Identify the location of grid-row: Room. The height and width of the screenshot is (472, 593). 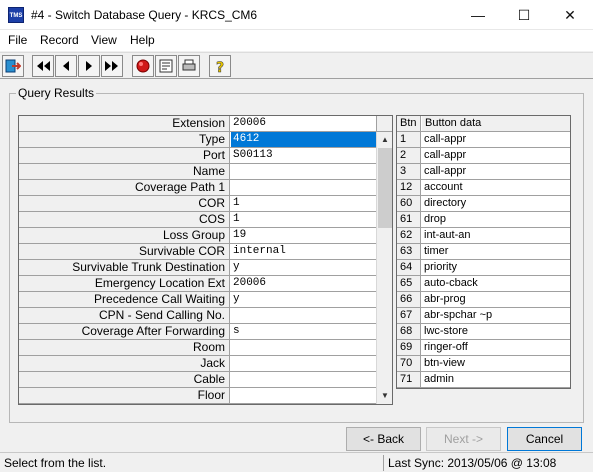
(197, 348).